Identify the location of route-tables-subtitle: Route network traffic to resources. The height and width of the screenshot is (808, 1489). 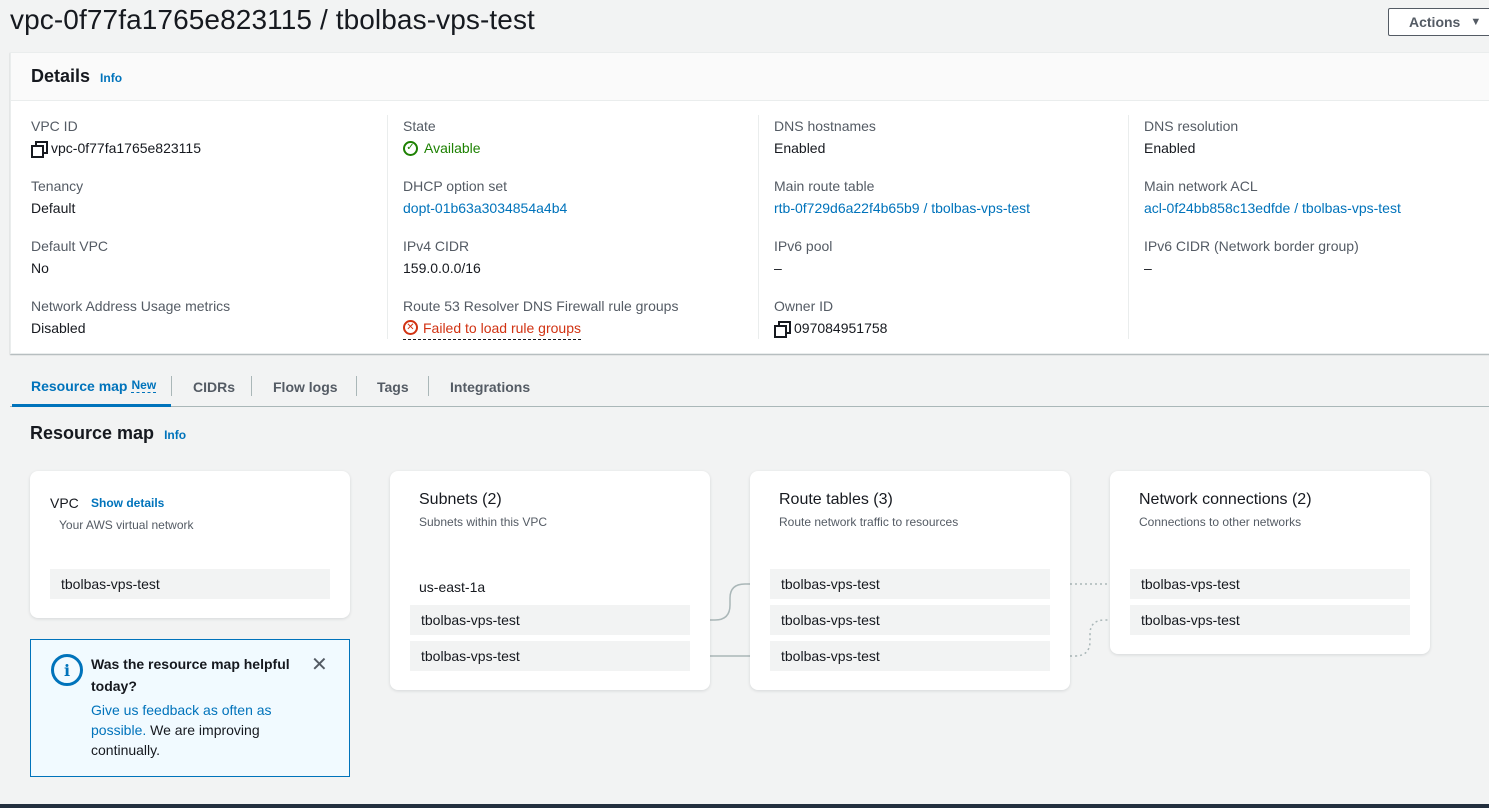
(869, 522).